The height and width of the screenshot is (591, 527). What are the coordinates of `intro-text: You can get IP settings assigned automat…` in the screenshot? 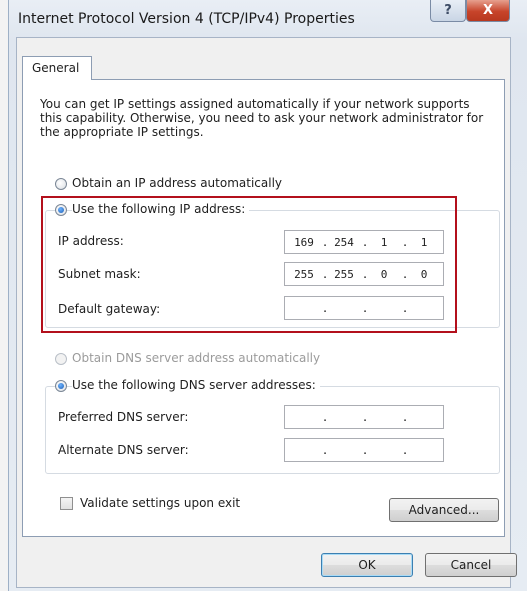 It's located at (262, 118).